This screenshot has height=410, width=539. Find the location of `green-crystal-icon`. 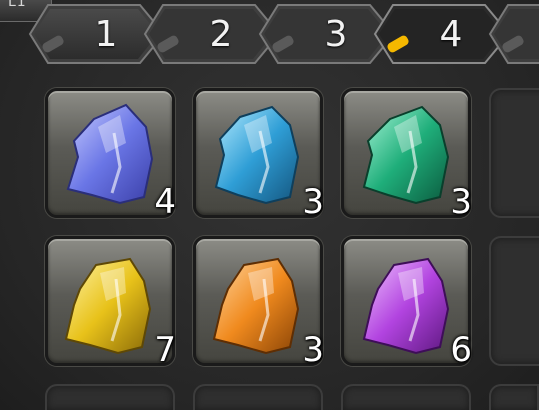

green-crystal-icon is located at coordinates (406, 155).